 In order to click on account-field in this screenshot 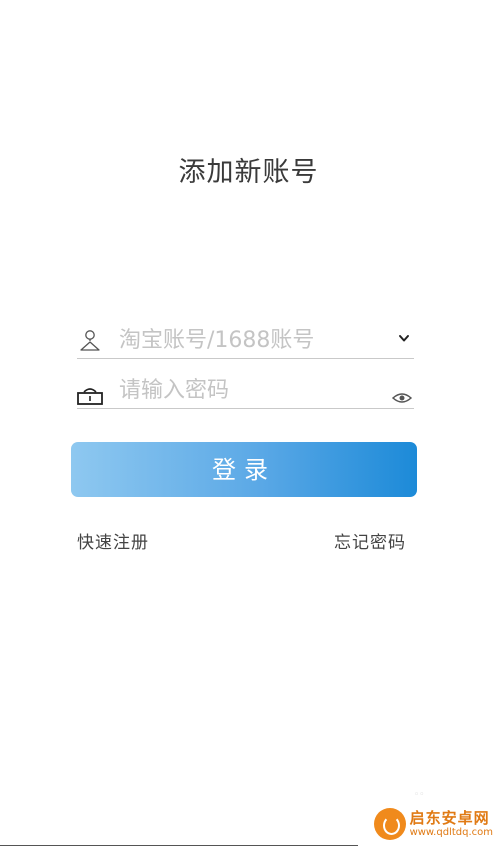, I will do `click(245, 340)`.